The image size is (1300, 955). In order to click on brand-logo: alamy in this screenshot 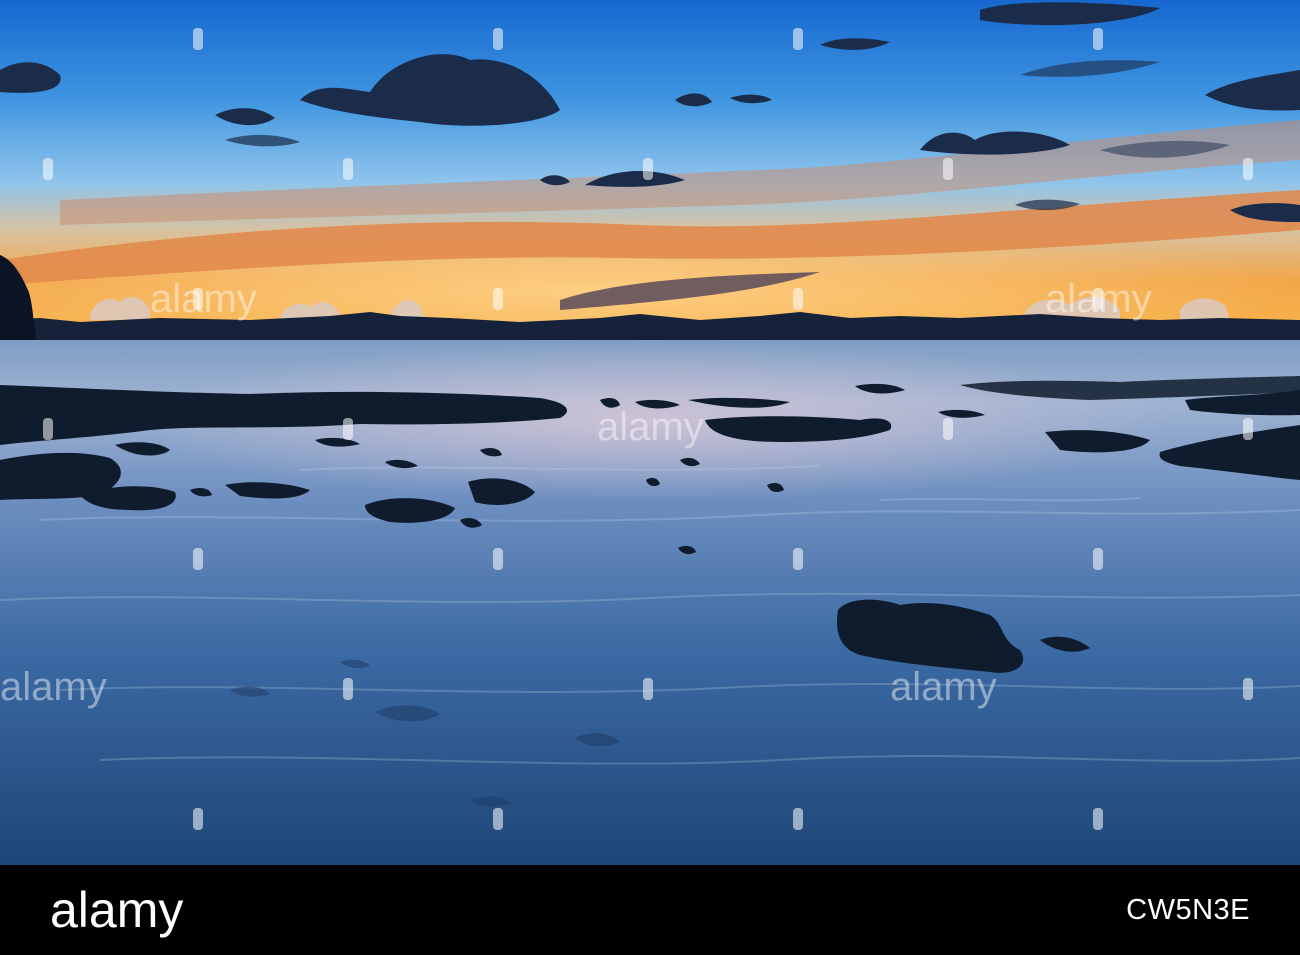, I will do `click(117, 910)`.